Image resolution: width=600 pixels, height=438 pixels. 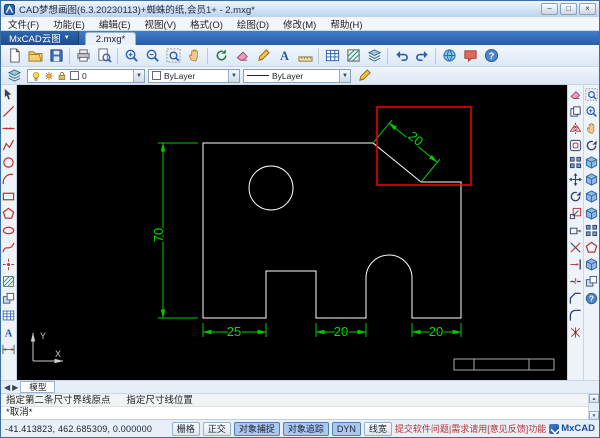 What do you see at coordinates (449, 55) in the screenshot?
I see `website-button` at bounding box center [449, 55].